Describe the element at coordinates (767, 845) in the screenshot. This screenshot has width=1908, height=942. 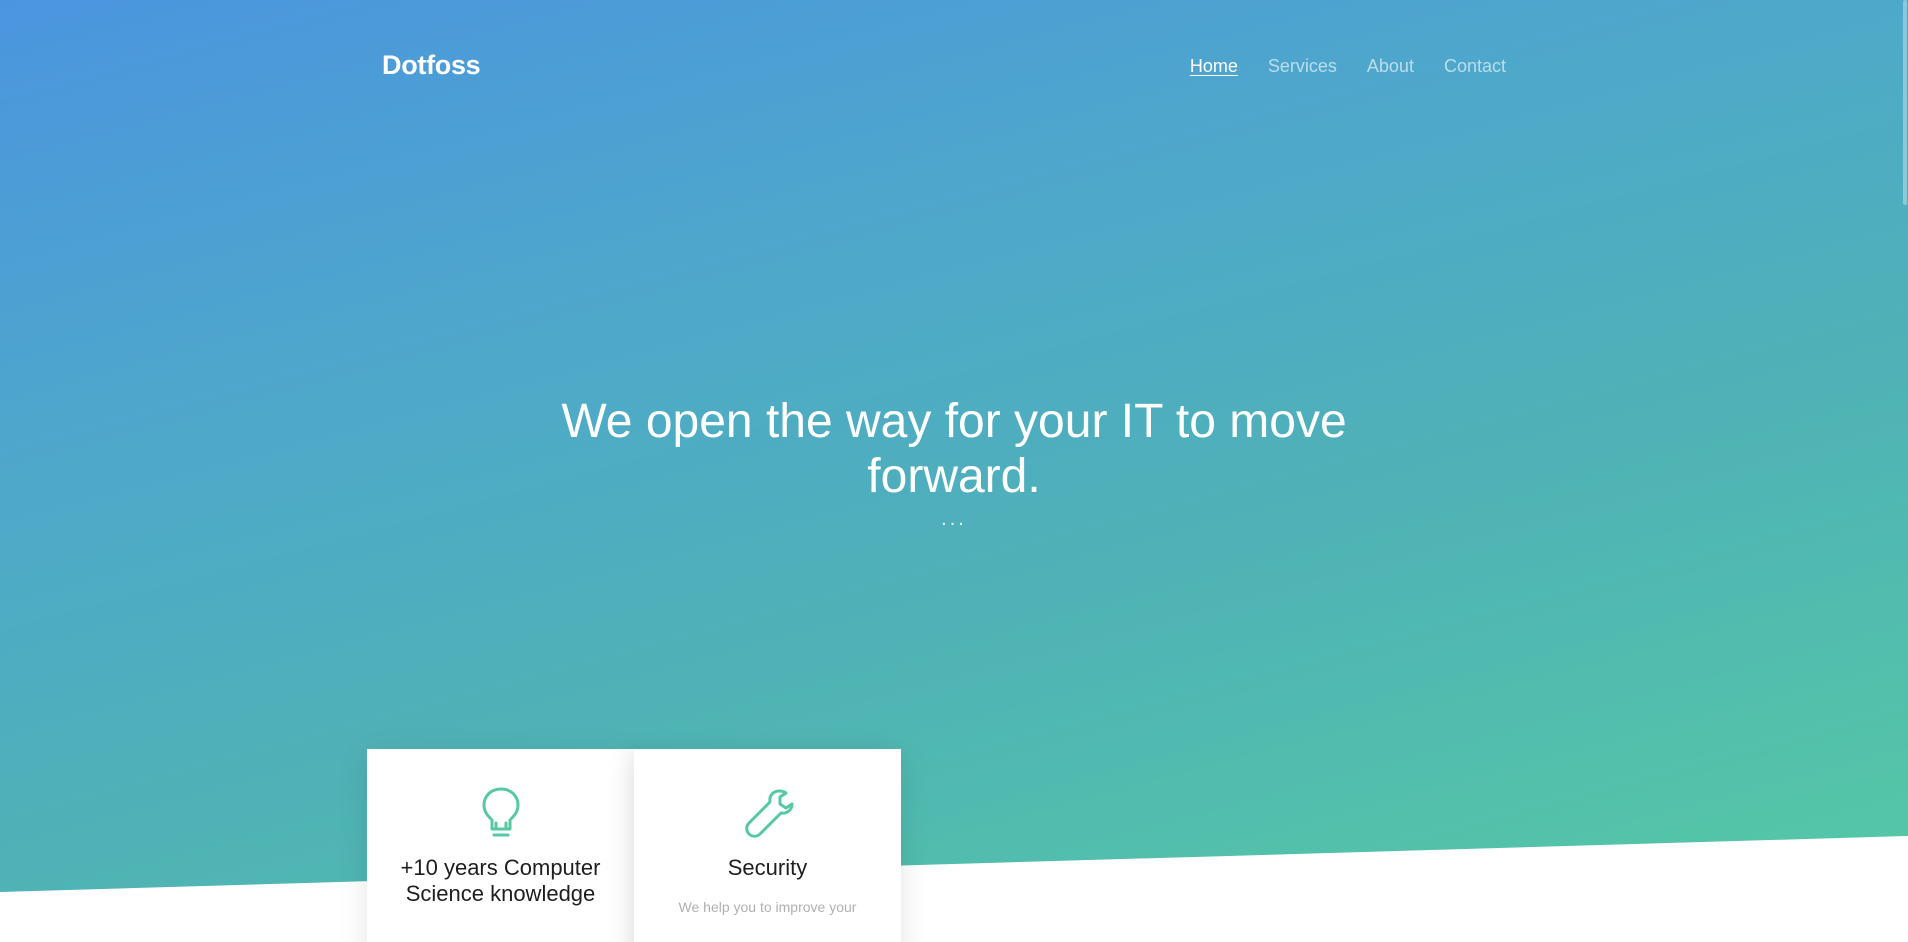
I see `feature-card-security: Security We help you to improve your` at that location.